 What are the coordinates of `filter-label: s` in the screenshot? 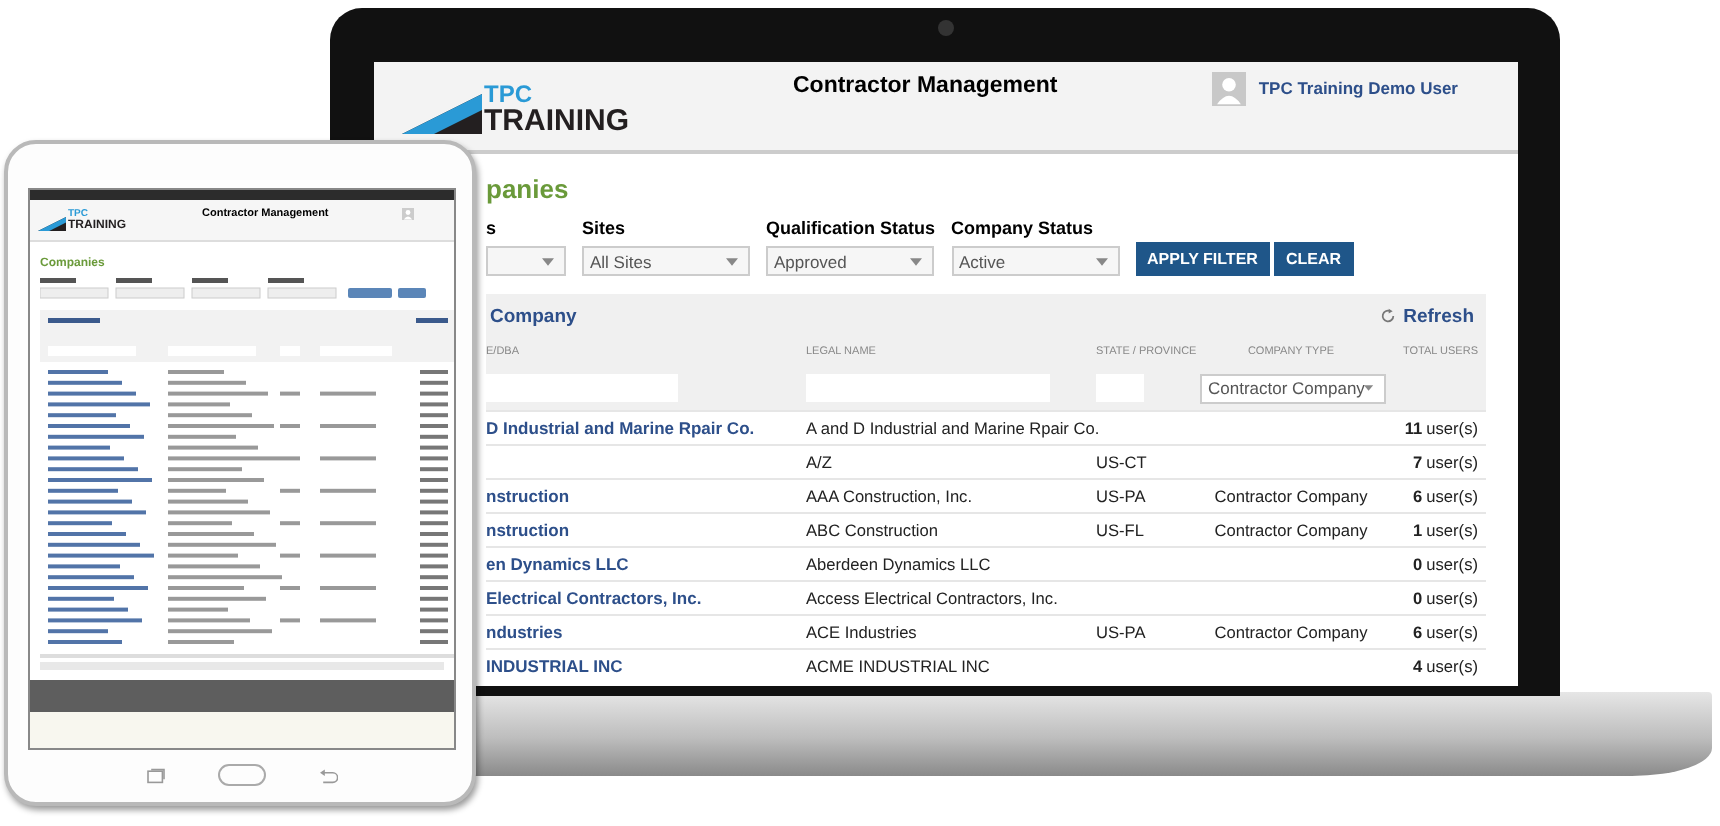 It's located at (492, 229).